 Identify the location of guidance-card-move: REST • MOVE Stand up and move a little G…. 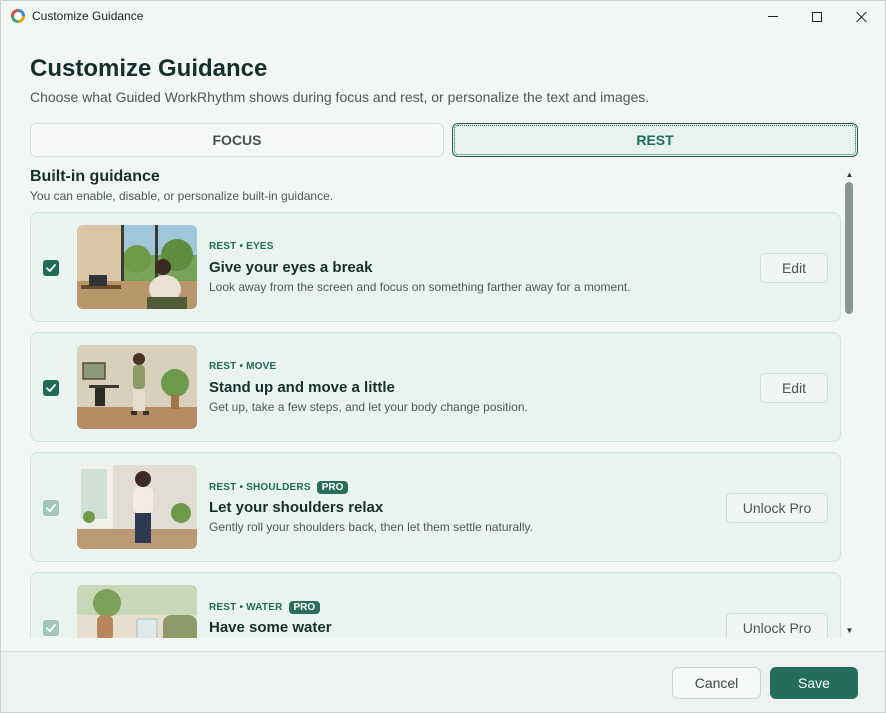
(435, 387).